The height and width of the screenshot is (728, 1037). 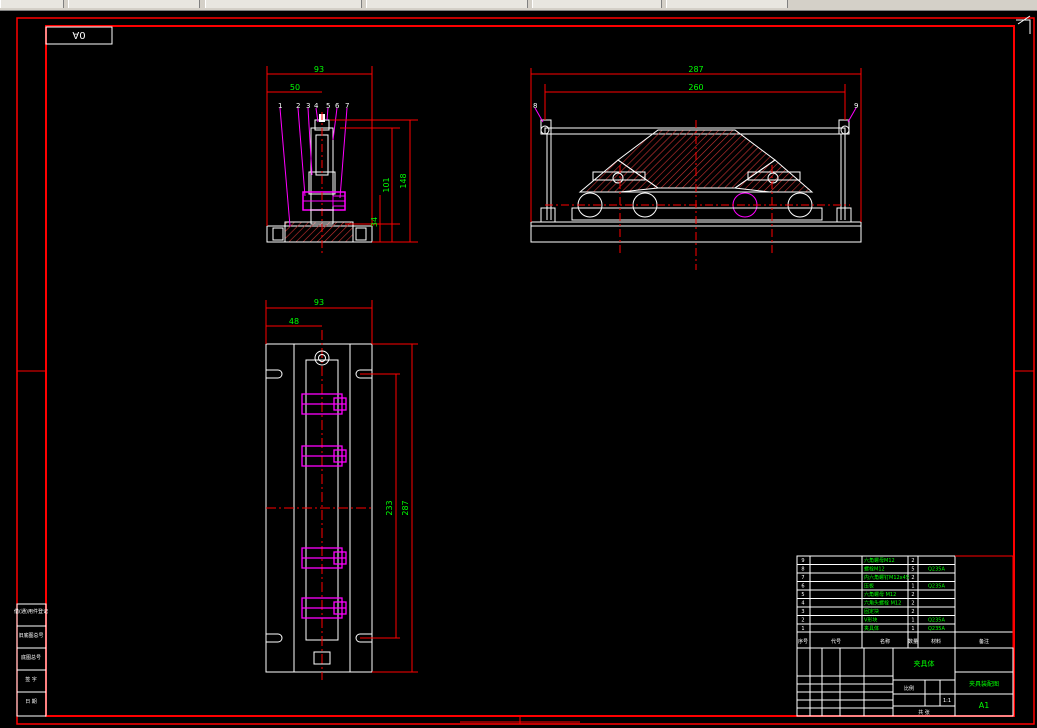 I want to click on dim-top-overall-length: 287, so click(x=405, y=507).